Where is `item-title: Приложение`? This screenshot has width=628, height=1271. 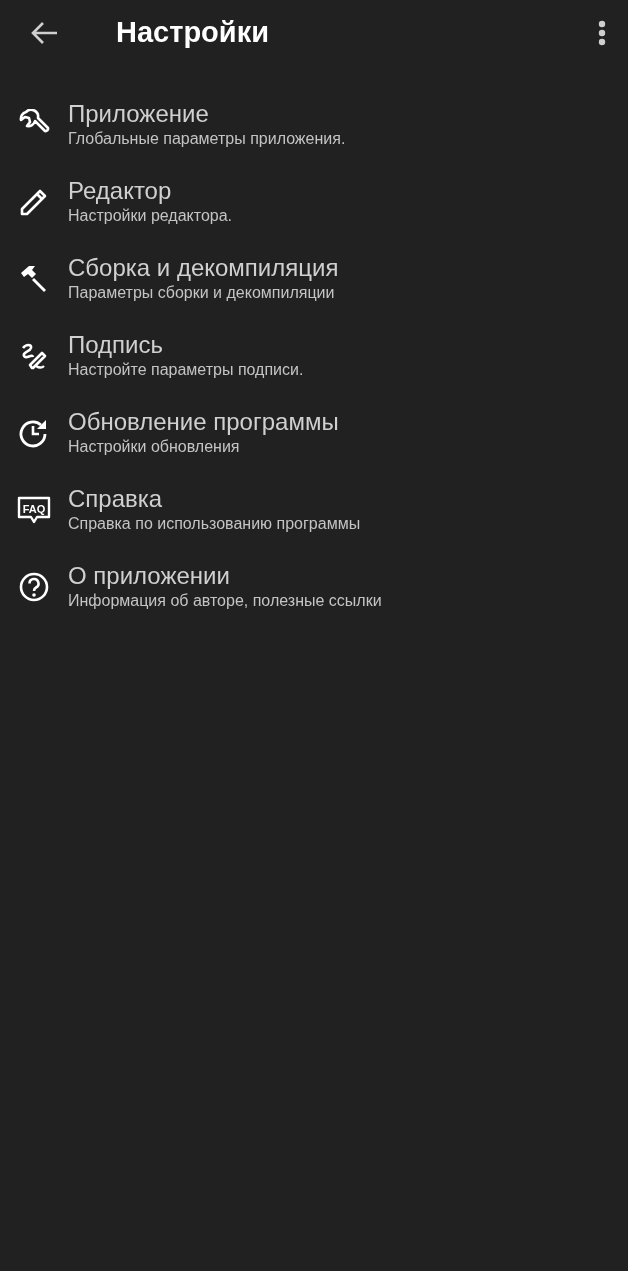 item-title: Приложение is located at coordinates (139, 113).